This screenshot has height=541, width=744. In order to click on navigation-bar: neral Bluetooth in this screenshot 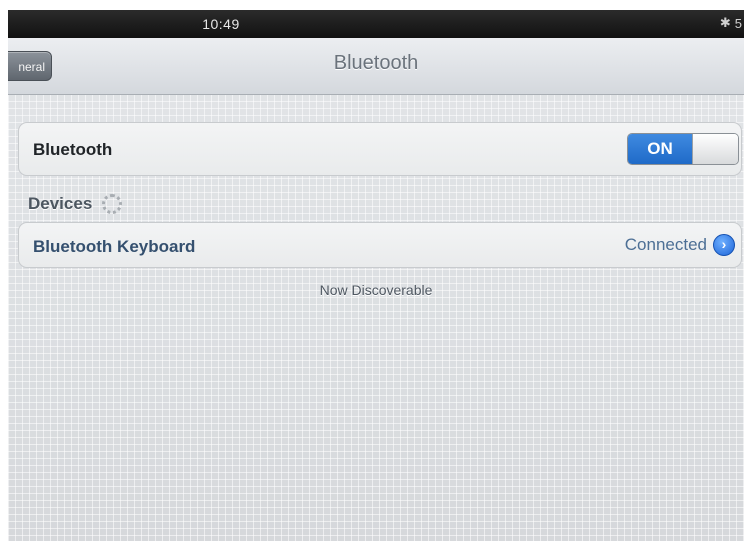, I will do `click(376, 66)`.